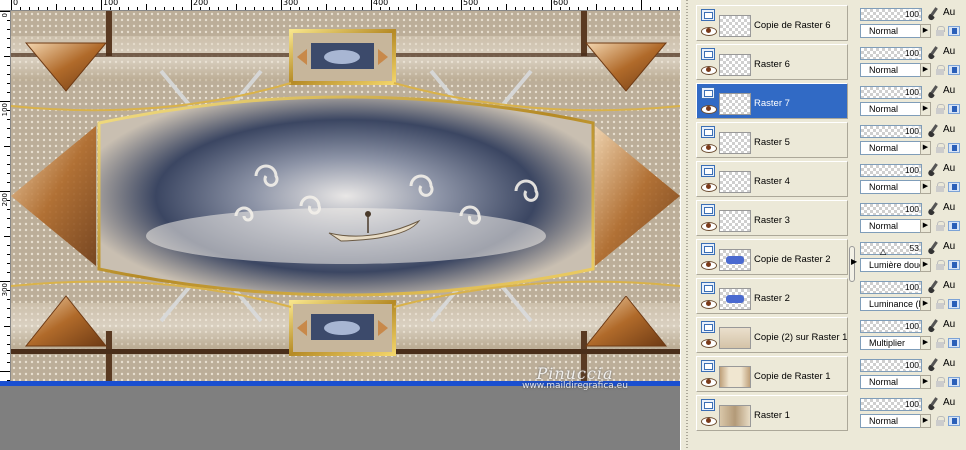 This screenshot has width=966, height=450. What do you see at coordinates (772, 374) in the screenshot?
I see `layer-name-cell: Copie de Raster 1` at bounding box center [772, 374].